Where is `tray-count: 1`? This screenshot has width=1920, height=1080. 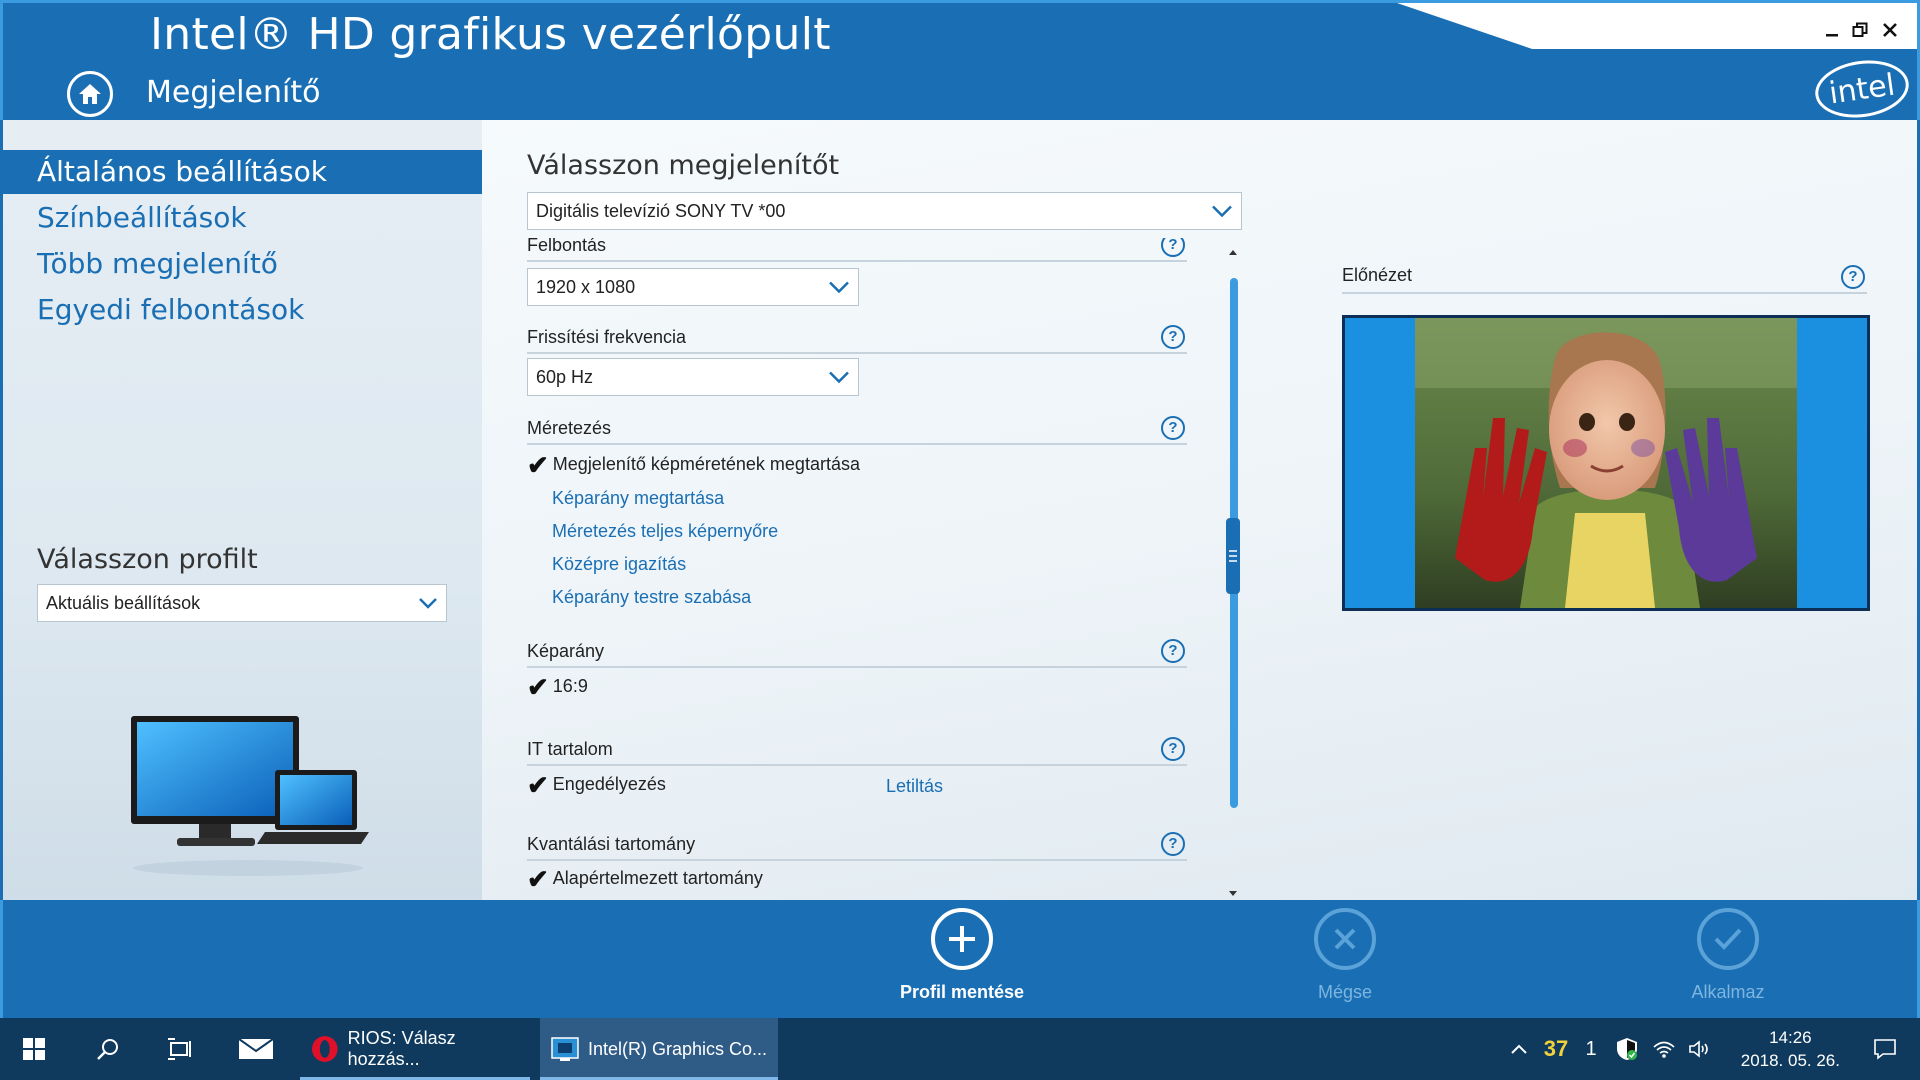
tray-count: 1 is located at coordinates (1591, 1049).